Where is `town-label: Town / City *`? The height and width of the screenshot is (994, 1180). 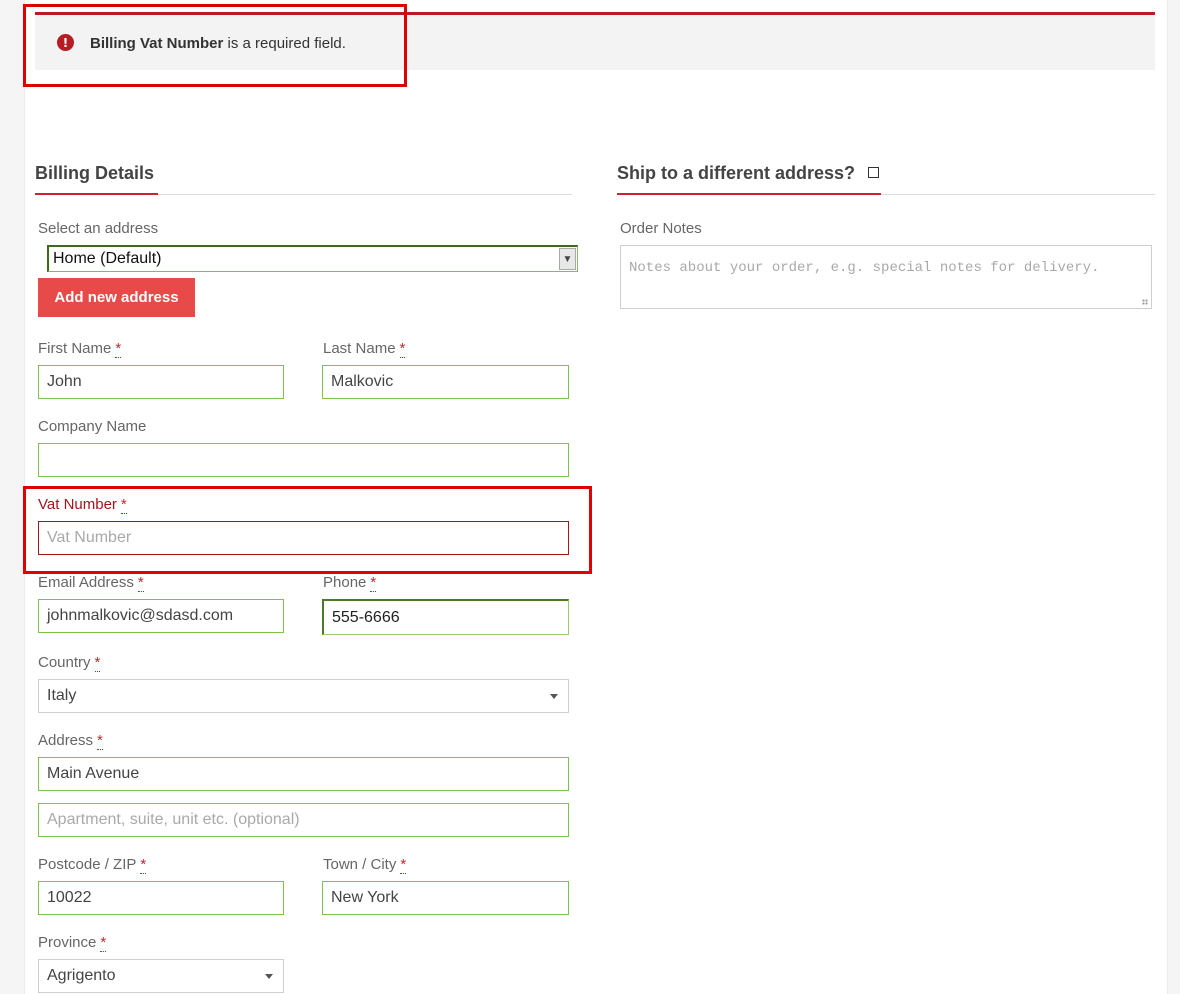 town-label: Town / City * is located at coordinates (365, 865).